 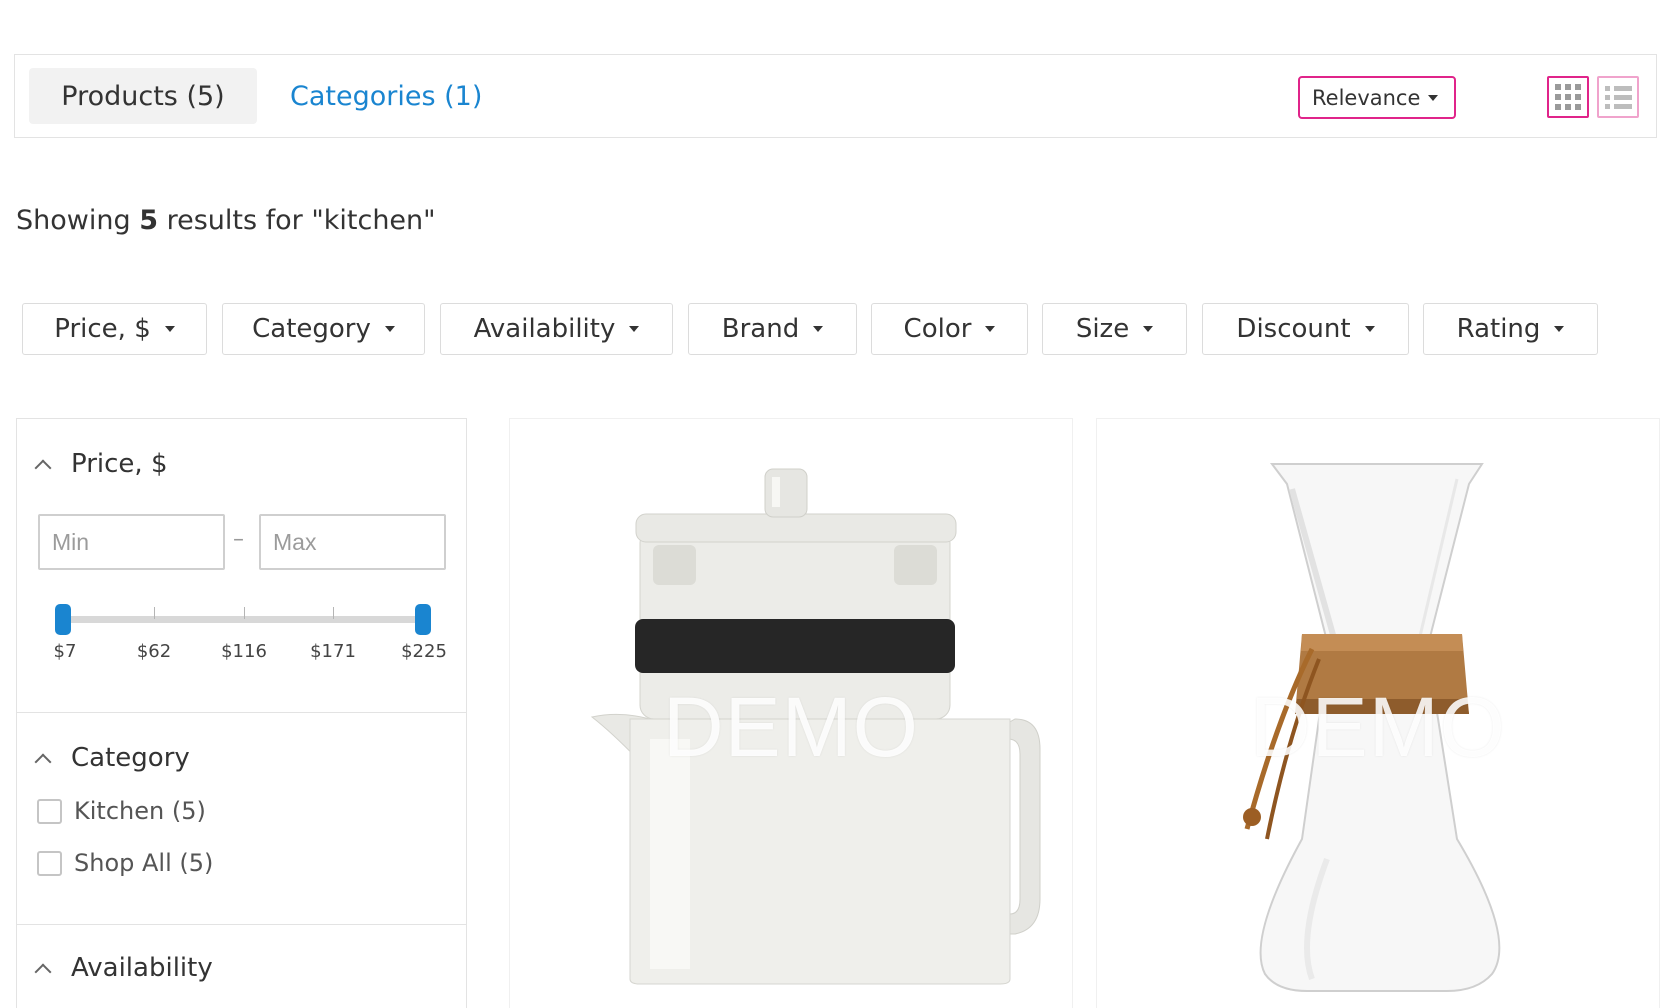 I want to click on price-section-title: Price, $, so click(x=119, y=464).